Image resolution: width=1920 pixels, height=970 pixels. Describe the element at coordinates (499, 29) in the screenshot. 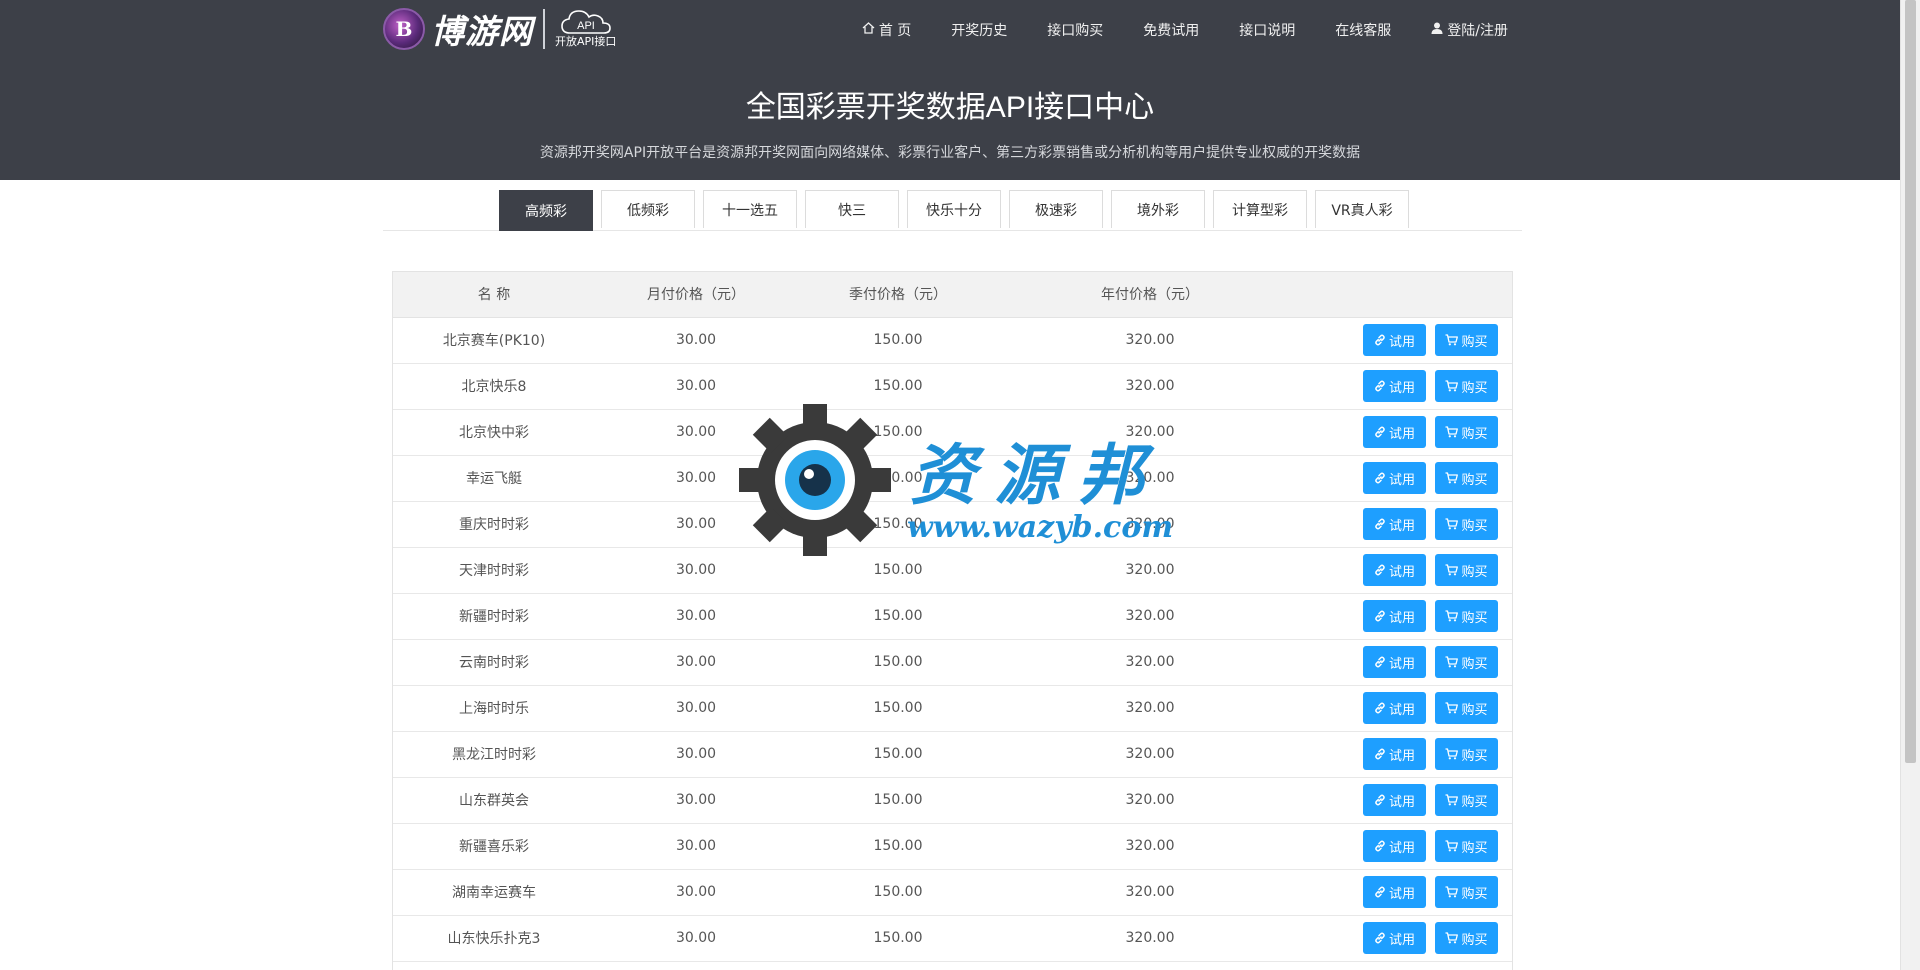

I see `site-logo: B 博游网 API 开放API接口` at that location.